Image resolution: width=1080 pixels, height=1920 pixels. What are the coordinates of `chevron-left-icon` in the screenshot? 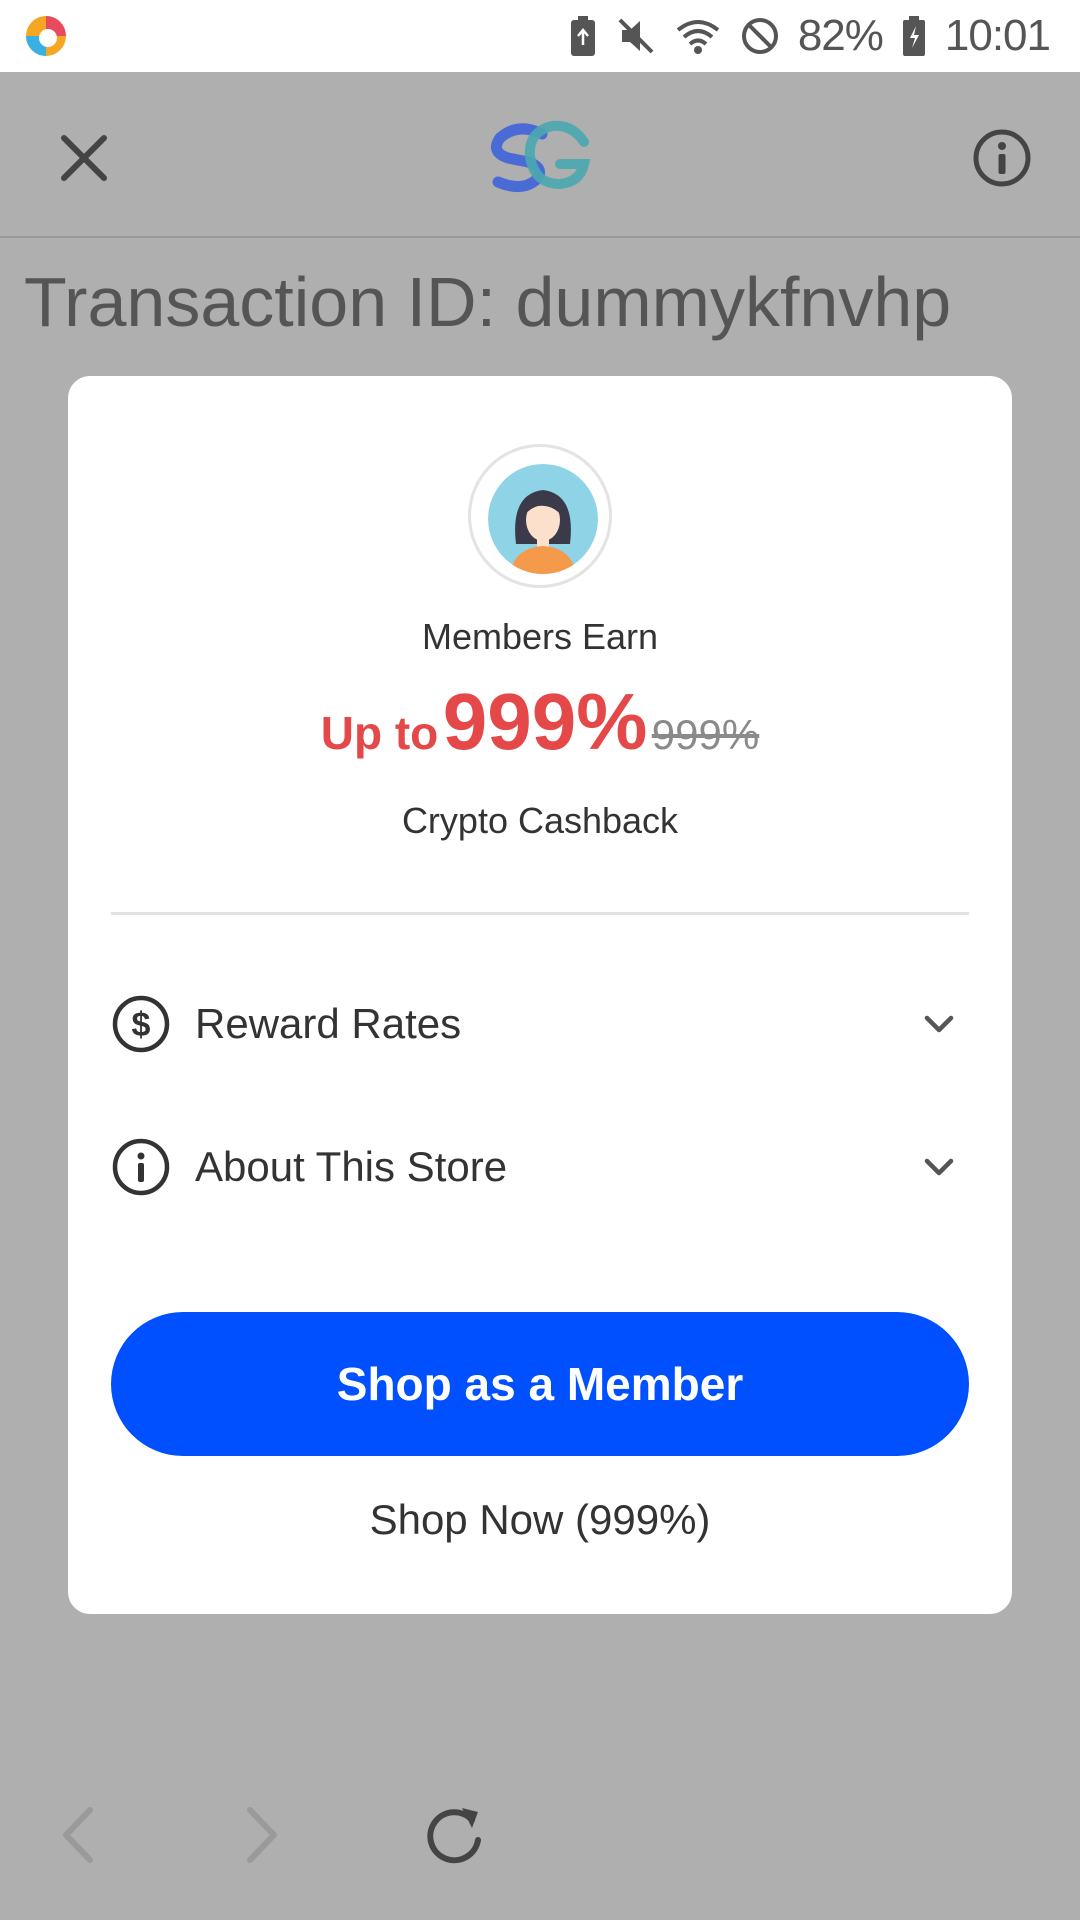 It's located at (76, 1835).